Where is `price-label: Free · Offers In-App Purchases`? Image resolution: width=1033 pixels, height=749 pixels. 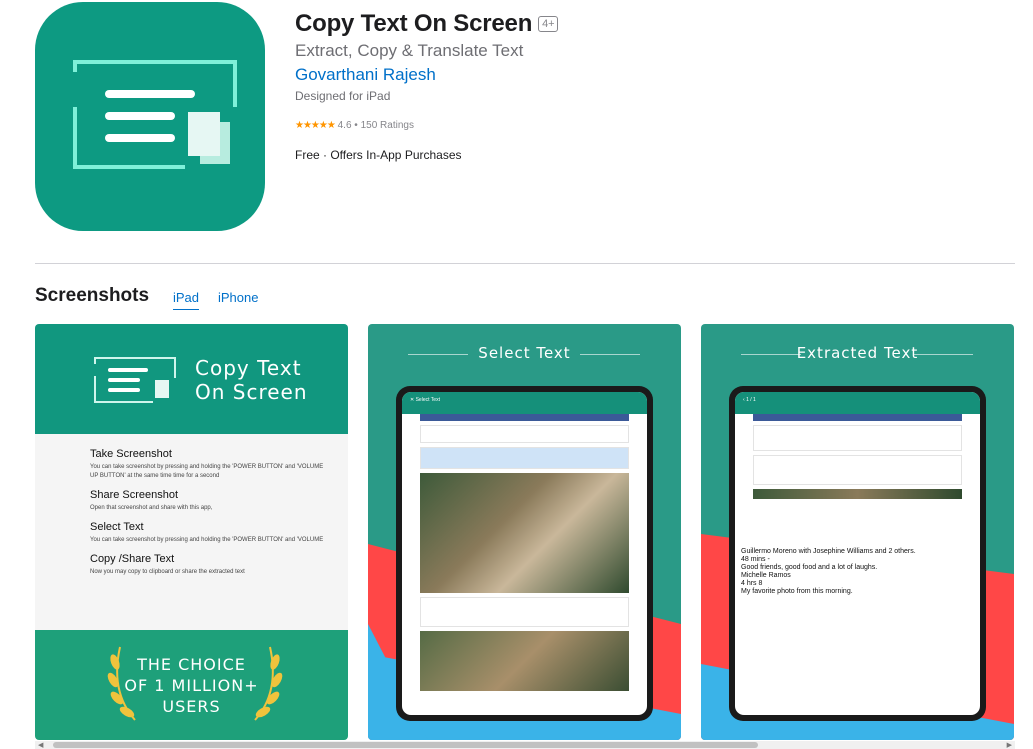
price-label: Free · Offers In-App Purchases is located at coordinates (378, 155).